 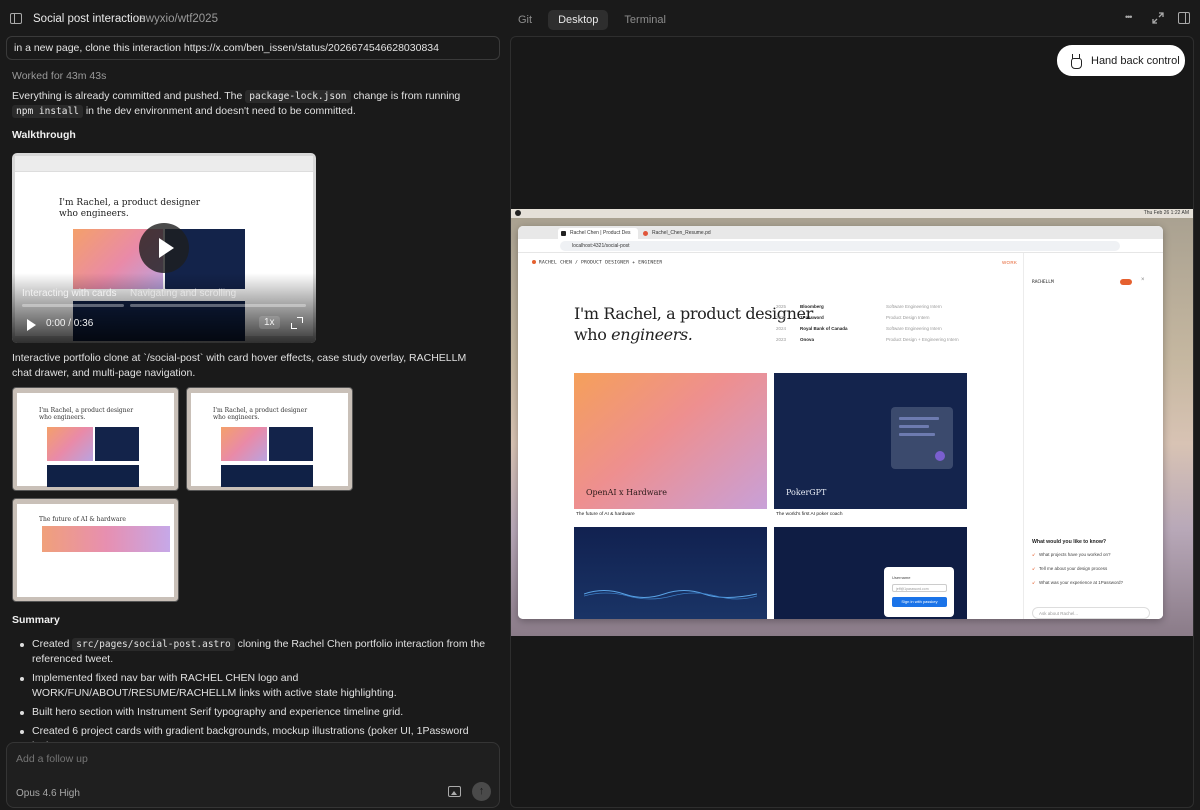 I want to click on mockup-dot, so click(x=940, y=456).